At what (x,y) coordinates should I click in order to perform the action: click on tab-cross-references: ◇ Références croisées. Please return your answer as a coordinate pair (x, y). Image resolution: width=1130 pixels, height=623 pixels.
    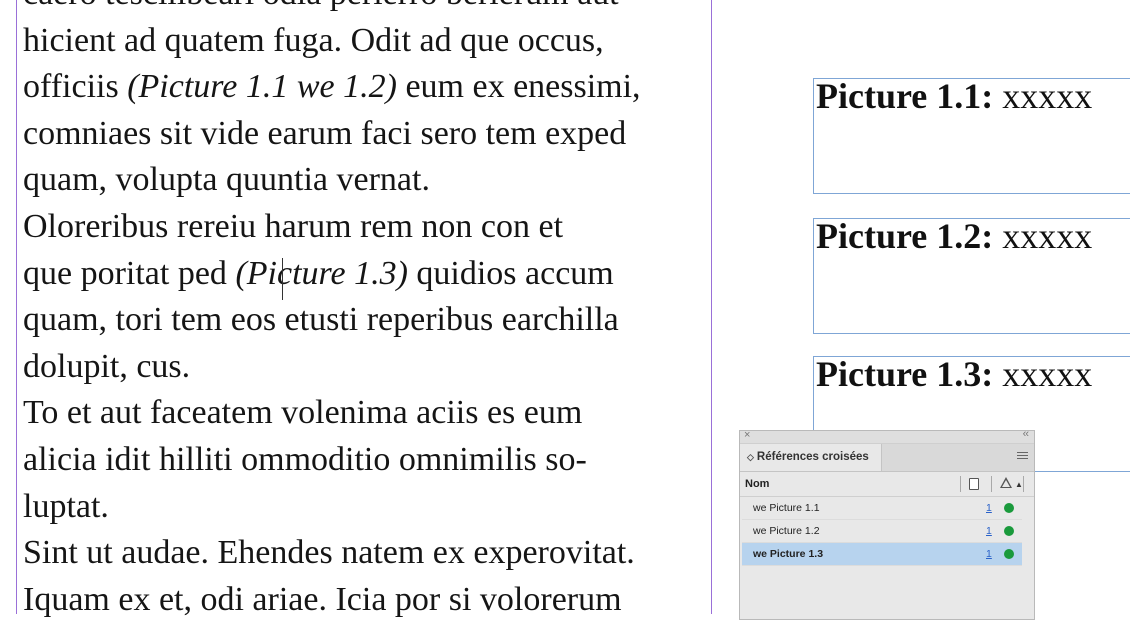
    Looking at the image, I should click on (811, 457).